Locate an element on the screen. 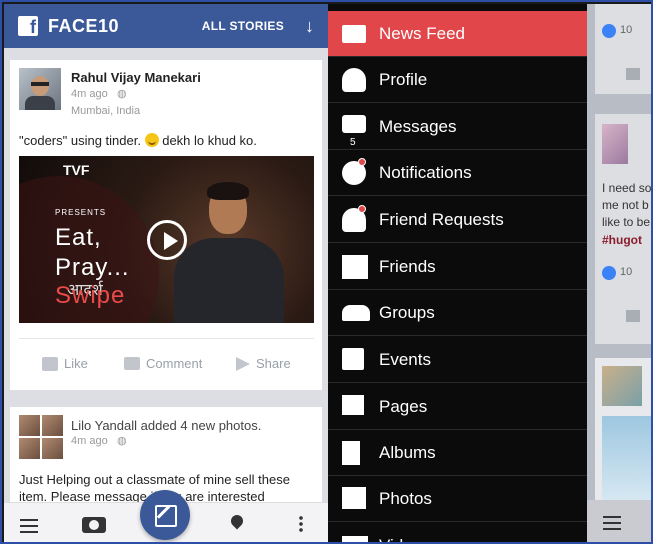  peek-text: like to be is located at coordinates (626, 222).